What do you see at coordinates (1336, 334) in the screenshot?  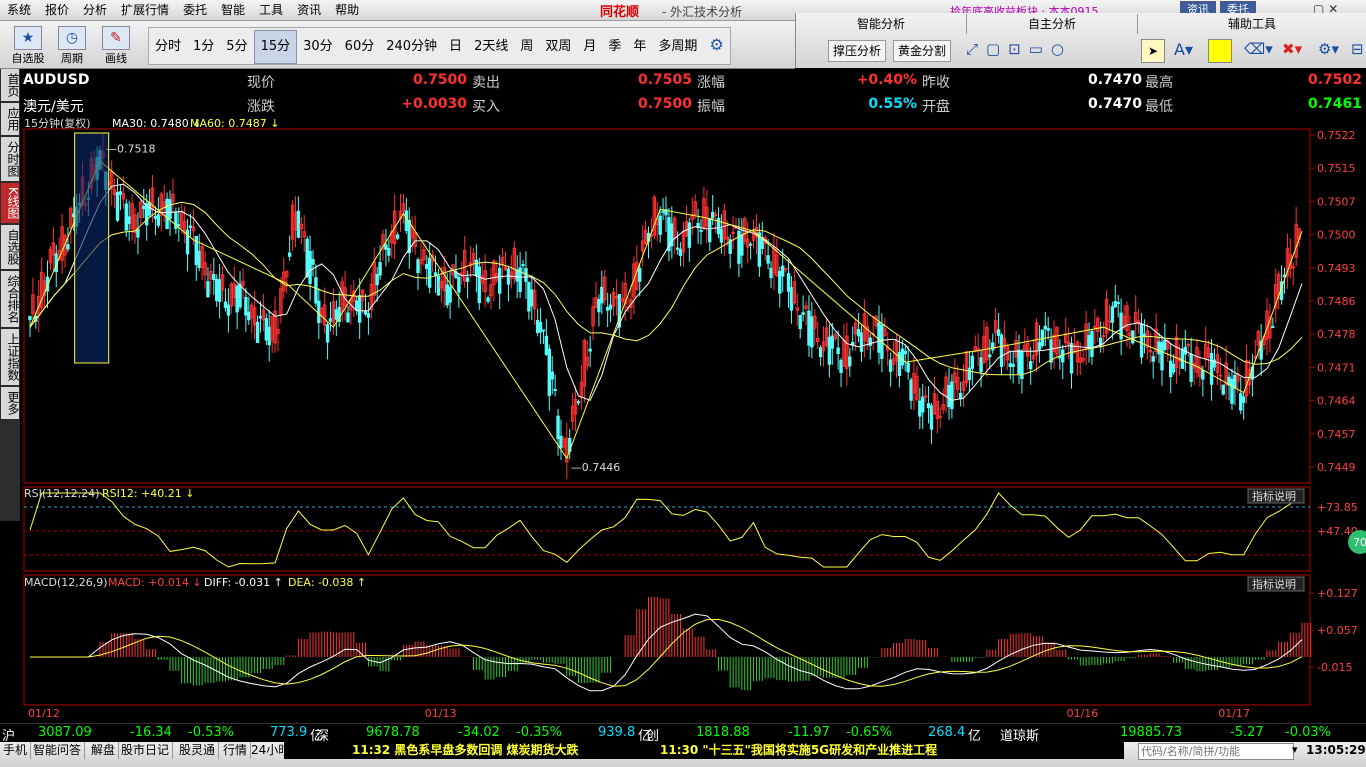 I see `price-axis-label: 0.7478` at bounding box center [1336, 334].